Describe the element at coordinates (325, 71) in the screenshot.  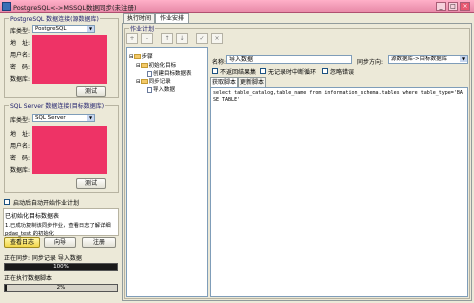
I see `ignore-errors-checkbox` at that location.